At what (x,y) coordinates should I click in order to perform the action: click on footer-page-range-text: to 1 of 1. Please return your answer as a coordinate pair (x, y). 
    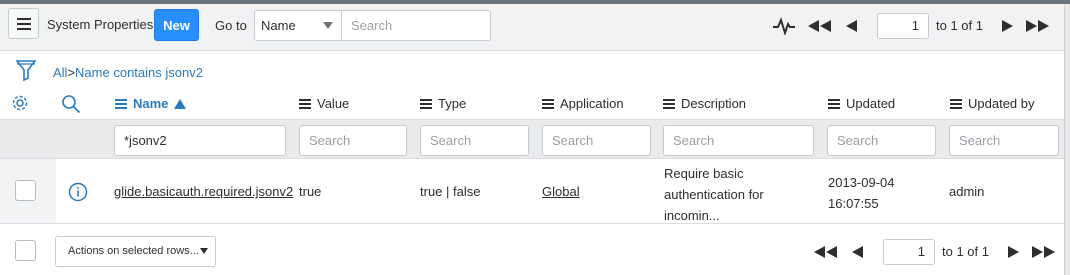
    Looking at the image, I should click on (965, 251).